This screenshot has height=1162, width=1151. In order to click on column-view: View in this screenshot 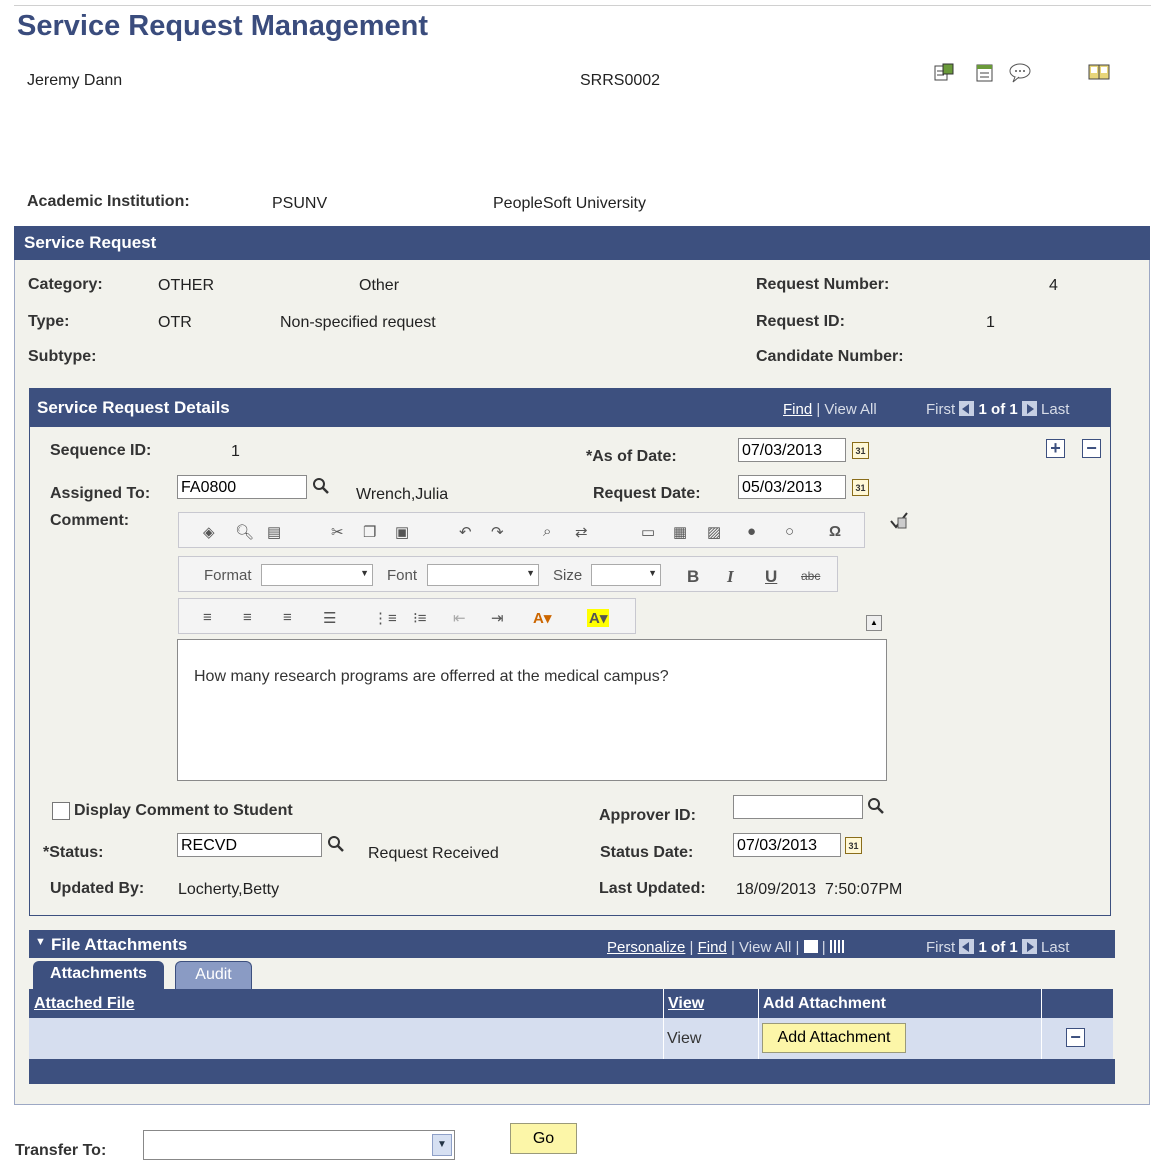, I will do `click(686, 1004)`.